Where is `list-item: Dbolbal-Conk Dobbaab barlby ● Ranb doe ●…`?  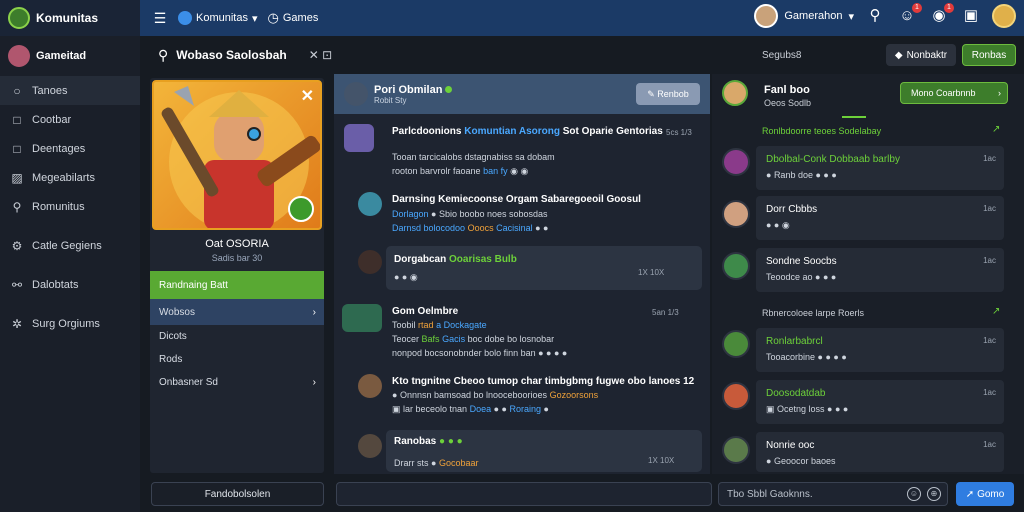 list-item: Dbolbal-Conk Dobbaab barlby ● Ranb doe ●… is located at coordinates (880, 168).